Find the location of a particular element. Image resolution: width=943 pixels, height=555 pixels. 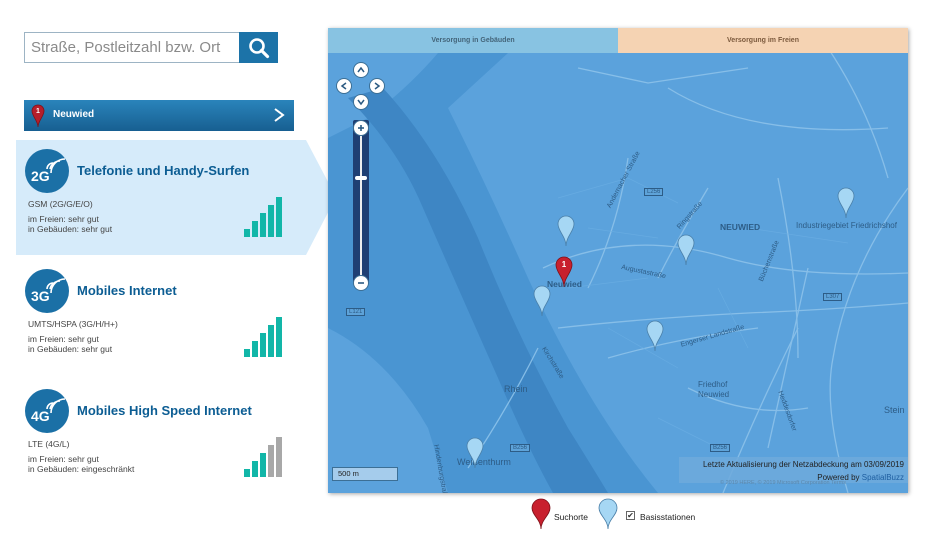

minus-icon is located at coordinates (361, 283).